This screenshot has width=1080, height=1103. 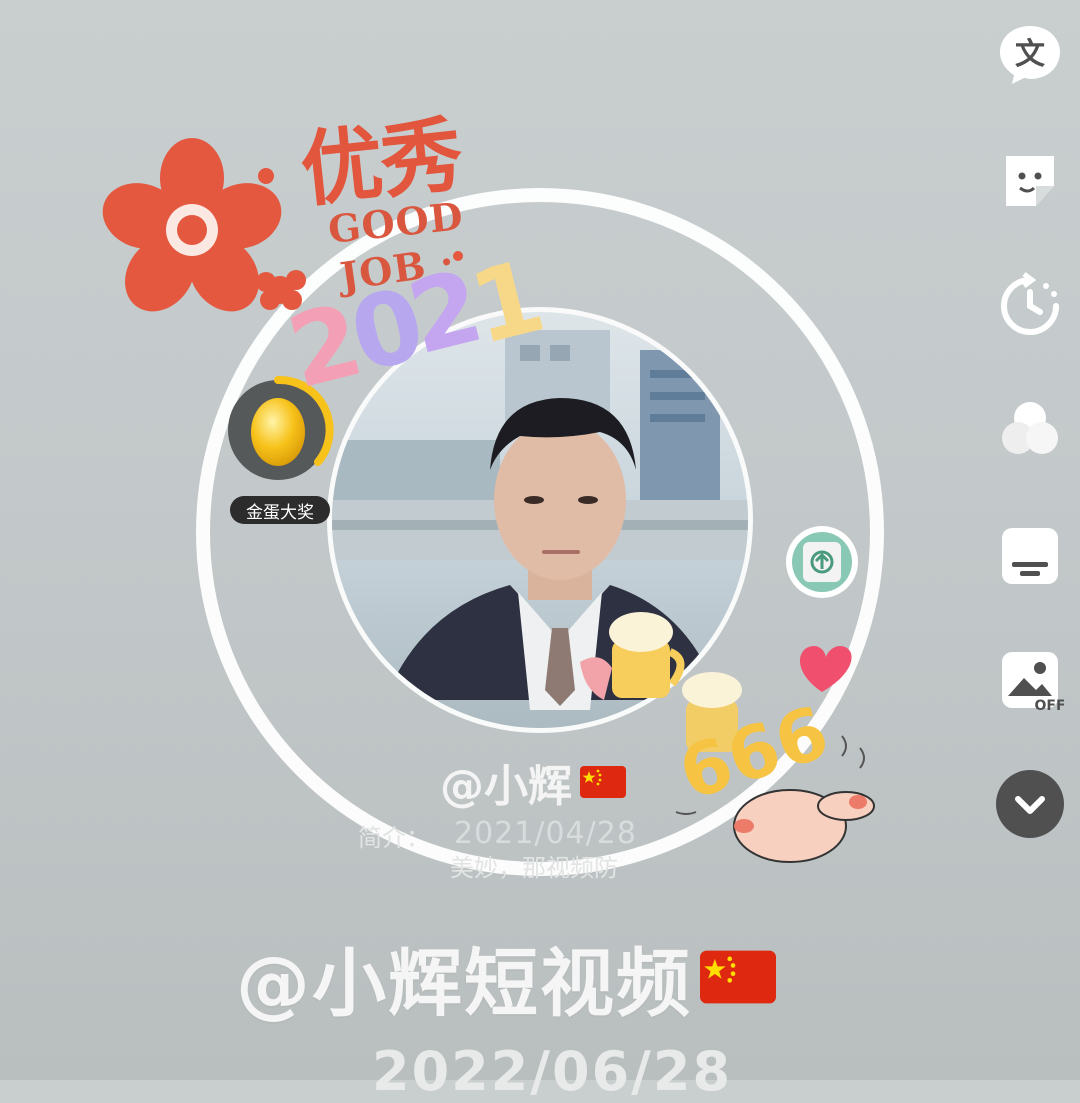 I want to click on editor-toolbar: 文 OFF, so click(x=1020, y=540).